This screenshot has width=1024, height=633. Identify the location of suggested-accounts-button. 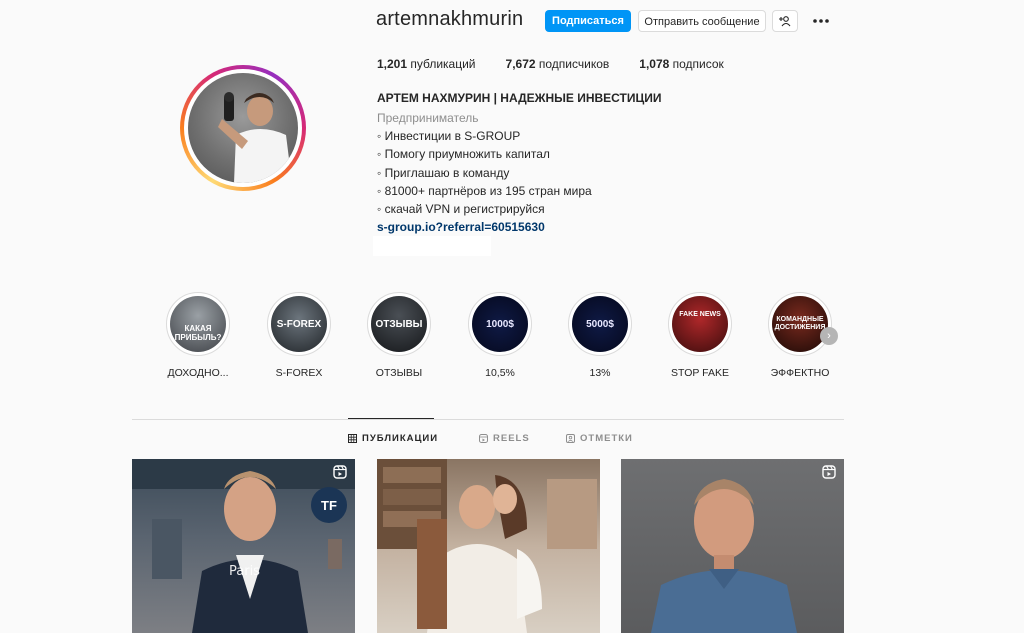
(785, 21).